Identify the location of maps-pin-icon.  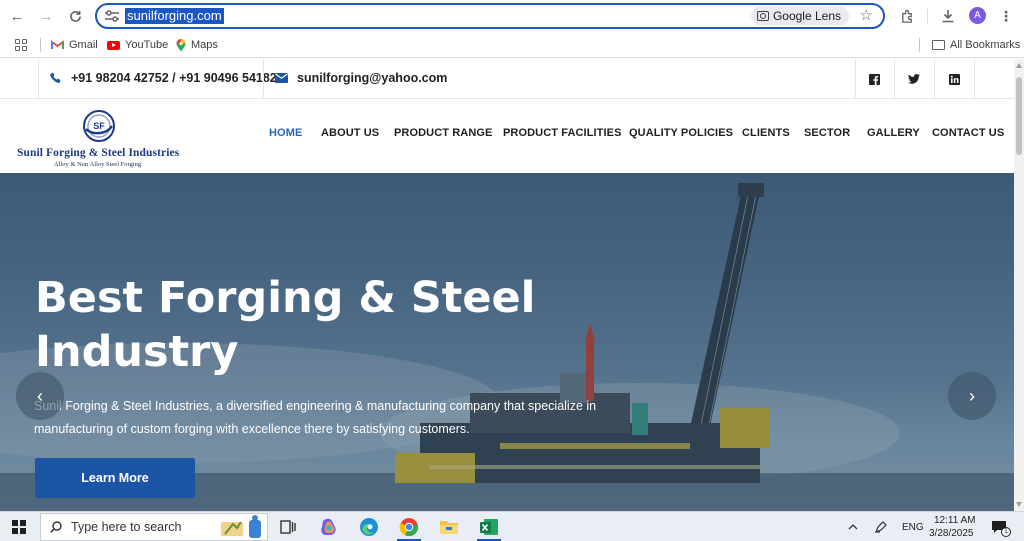
(181, 44).